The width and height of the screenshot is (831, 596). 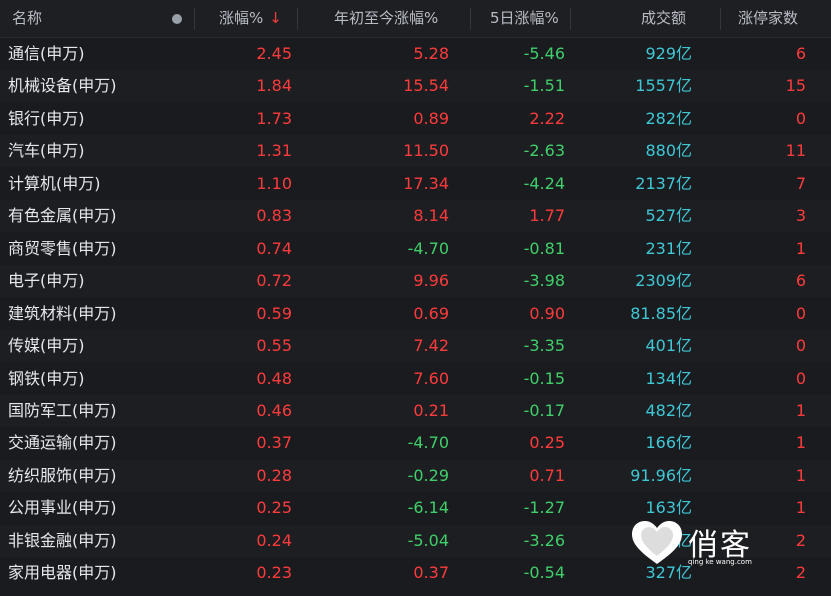 I want to click on cell-turnover: 408亿, so click(x=668, y=540).